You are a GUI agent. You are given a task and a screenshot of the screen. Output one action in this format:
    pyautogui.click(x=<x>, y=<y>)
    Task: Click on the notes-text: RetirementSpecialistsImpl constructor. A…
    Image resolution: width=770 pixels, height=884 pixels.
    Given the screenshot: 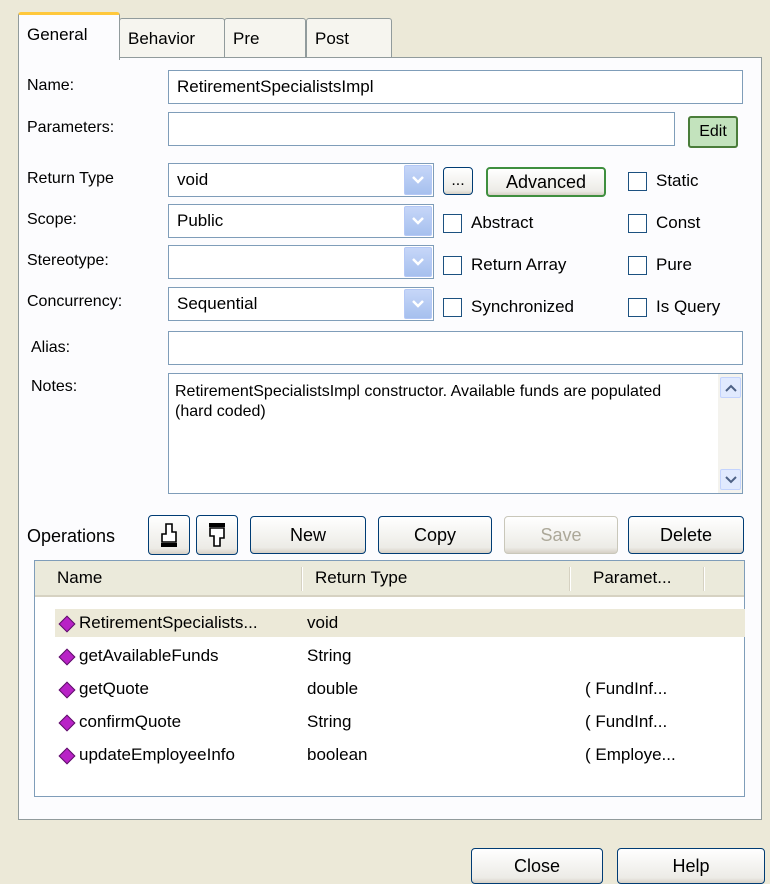 What is the action you would take?
    pyautogui.click(x=418, y=401)
    